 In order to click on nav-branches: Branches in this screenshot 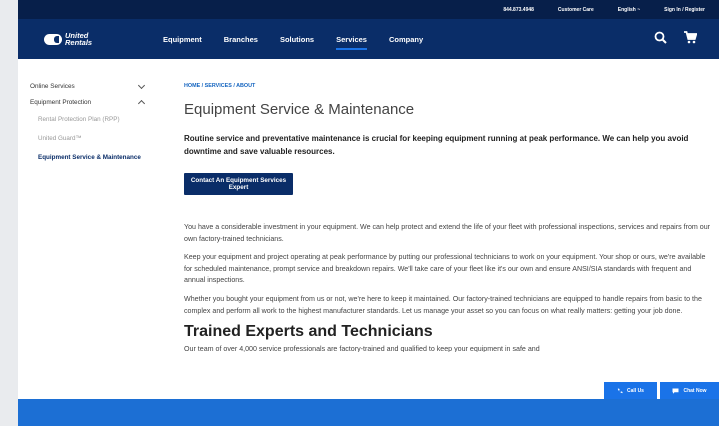, I will do `click(241, 39)`.